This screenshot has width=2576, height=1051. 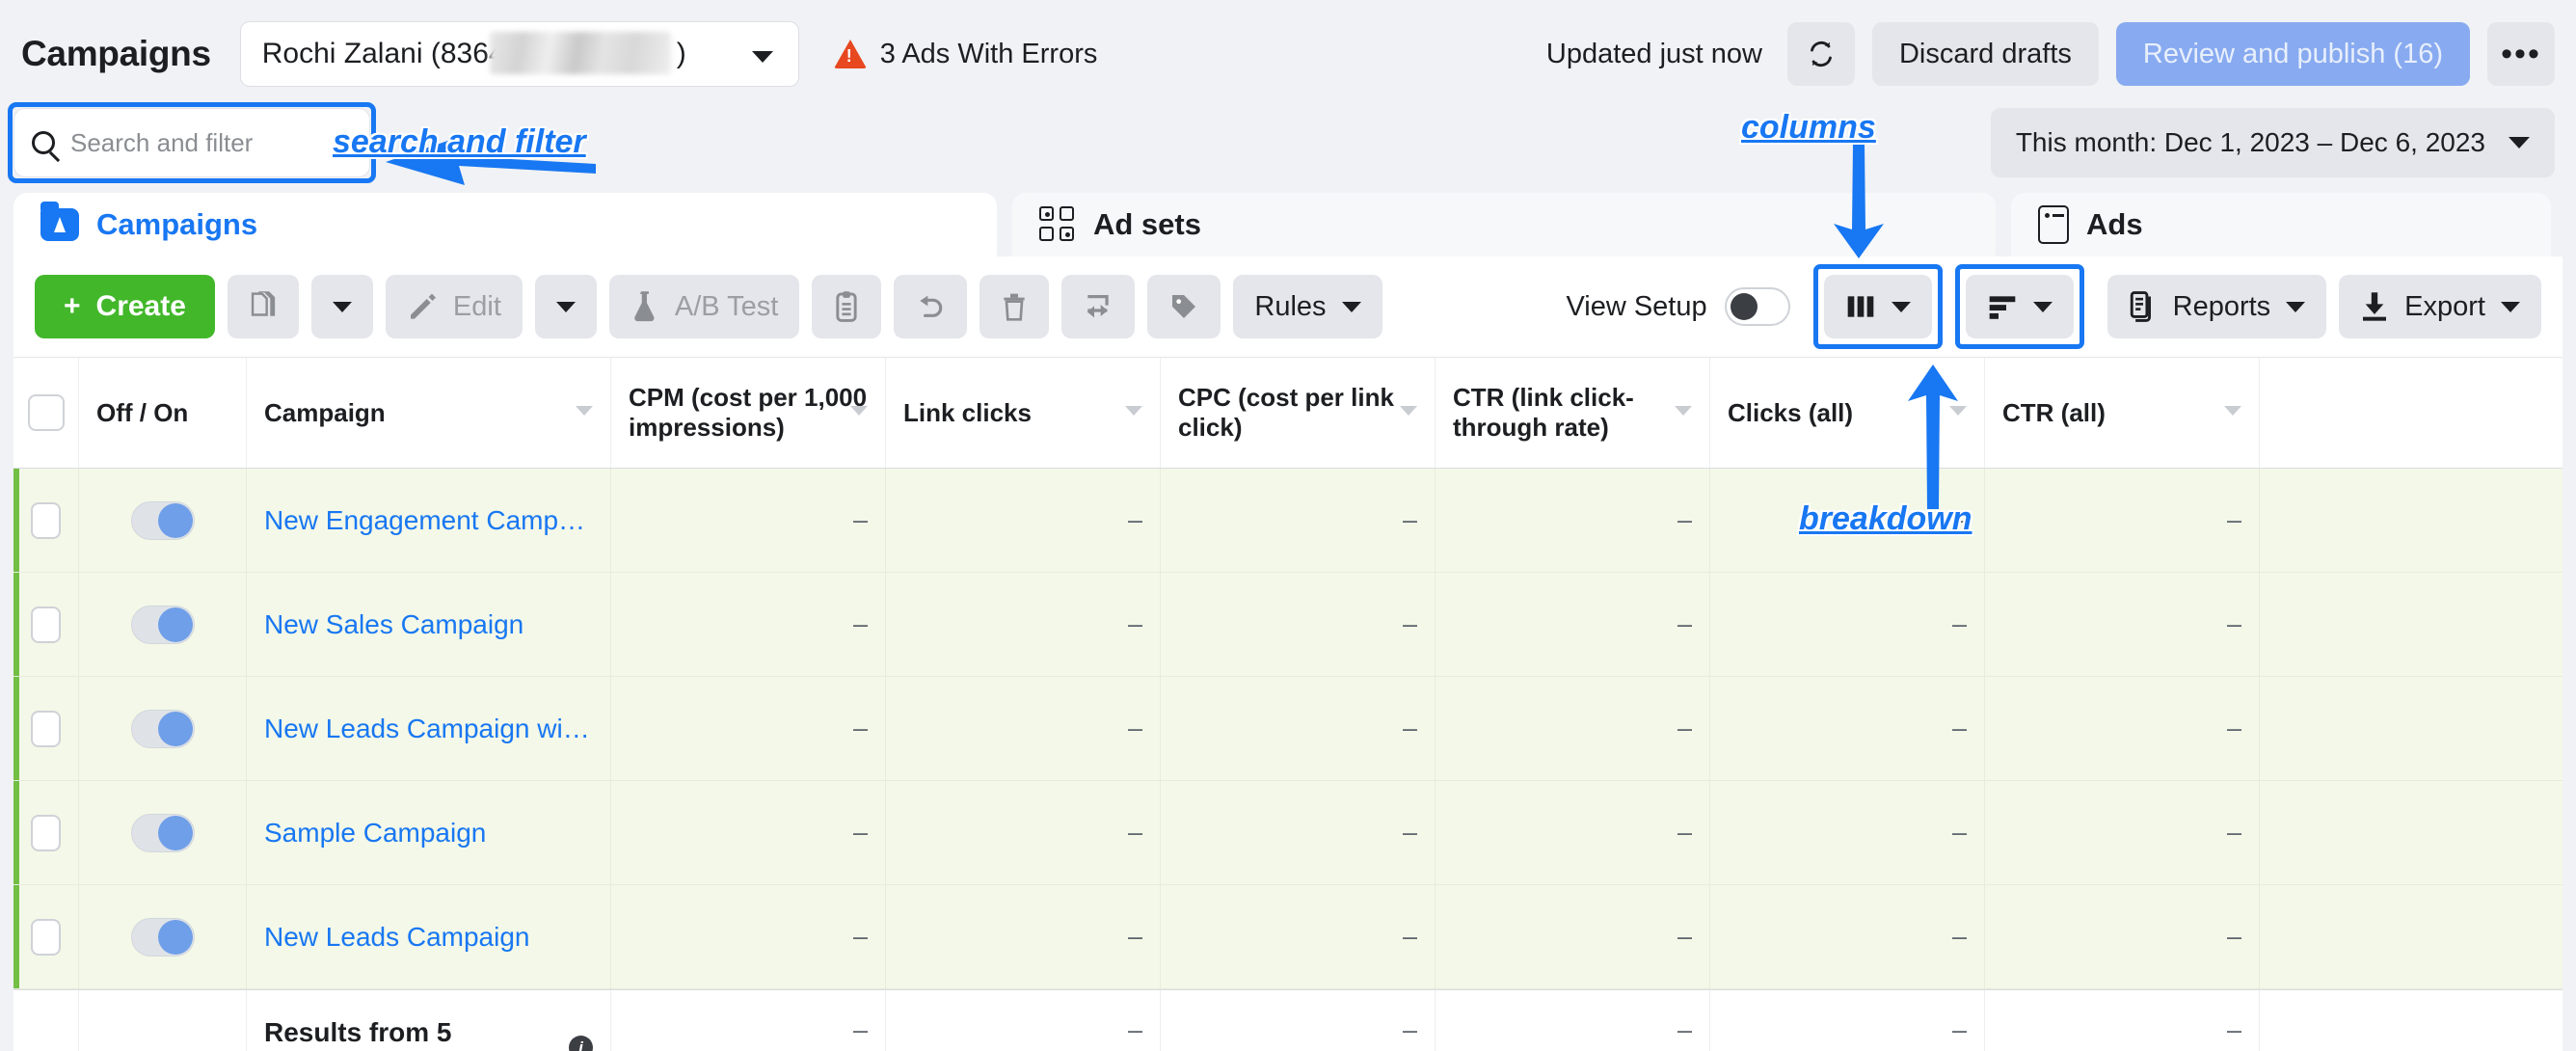 I want to click on select-all-checkbox, so click(x=46, y=412).